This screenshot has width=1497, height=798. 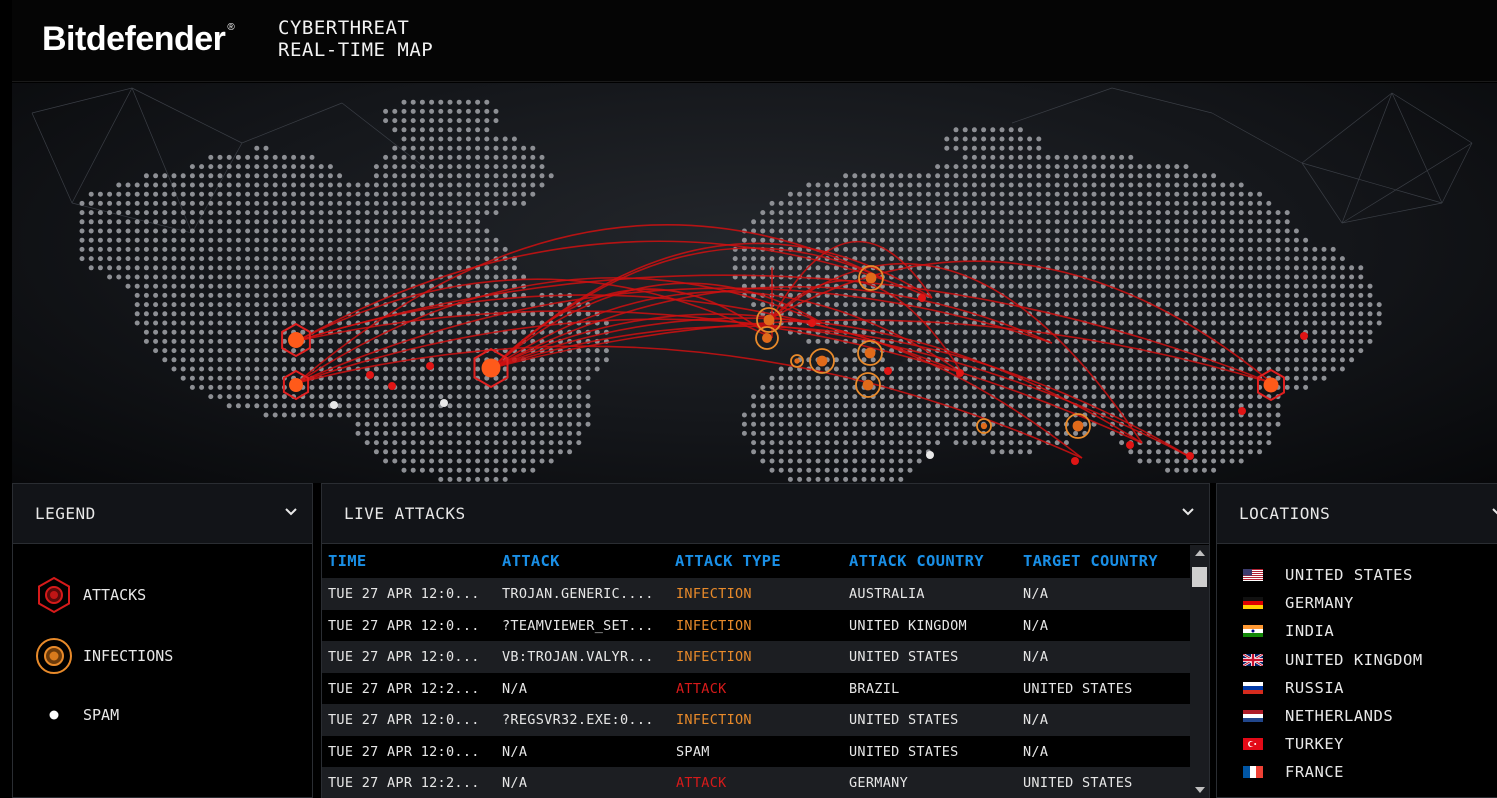 What do you see at coordinates (1314, 687) in the screenshot?
I see `location-label: RUSSIA` at bounding box center [1314, 687].